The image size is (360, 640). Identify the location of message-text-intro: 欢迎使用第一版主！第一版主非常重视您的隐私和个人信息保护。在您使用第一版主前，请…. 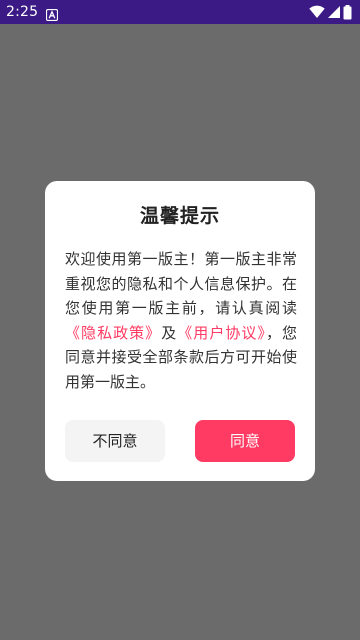
(181, 283).